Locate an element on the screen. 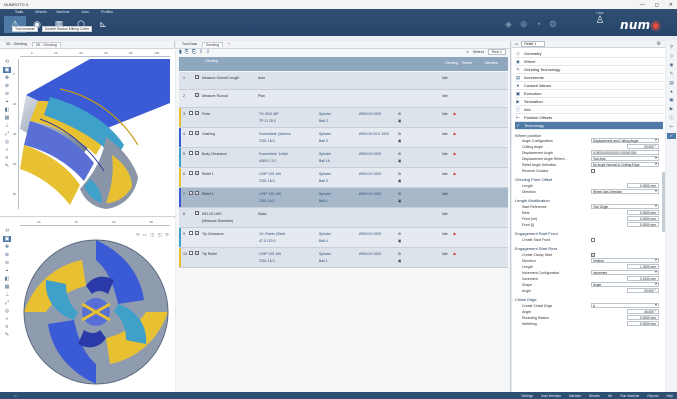  gpo-direction-select: Wheel Axis Direction is located at coordinates (625, 191).